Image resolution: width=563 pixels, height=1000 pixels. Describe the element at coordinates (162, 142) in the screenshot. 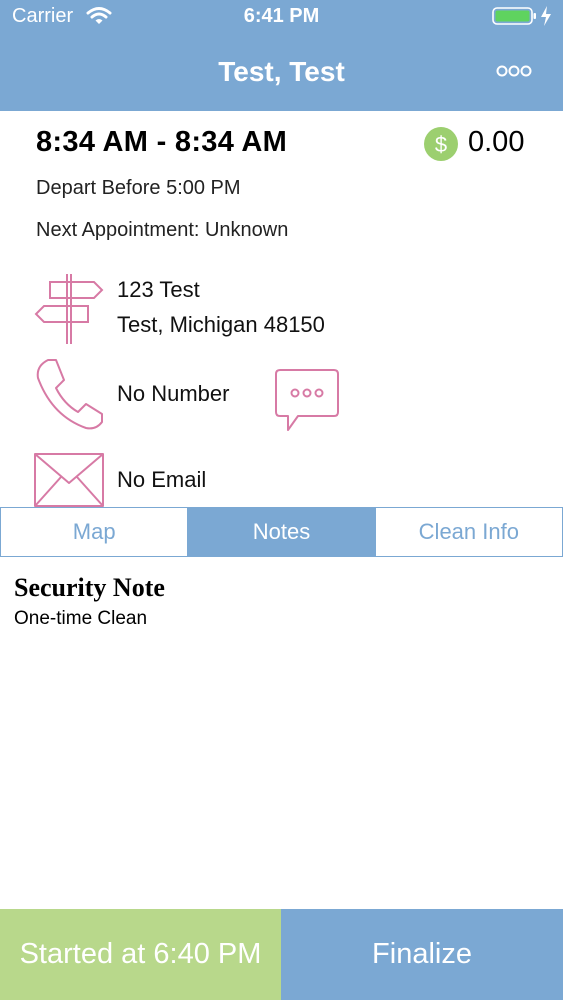

I see `appointment-time-range: 8:34 AM - 8:34 AM` at that location.